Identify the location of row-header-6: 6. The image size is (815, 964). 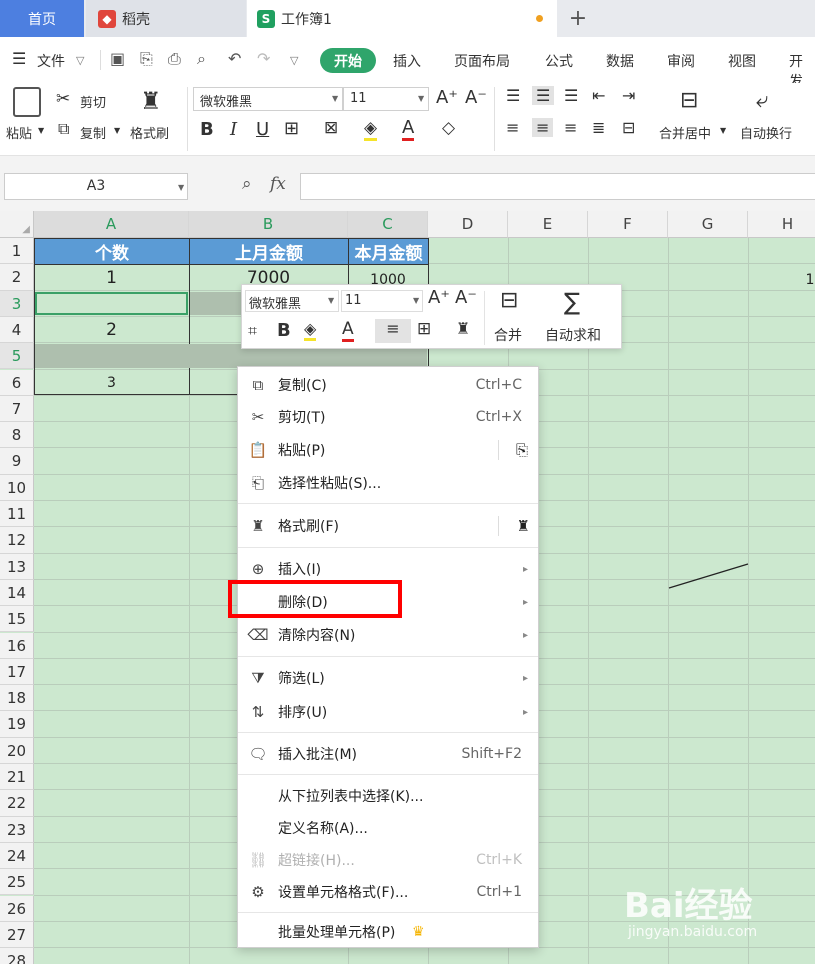
(17, 382).